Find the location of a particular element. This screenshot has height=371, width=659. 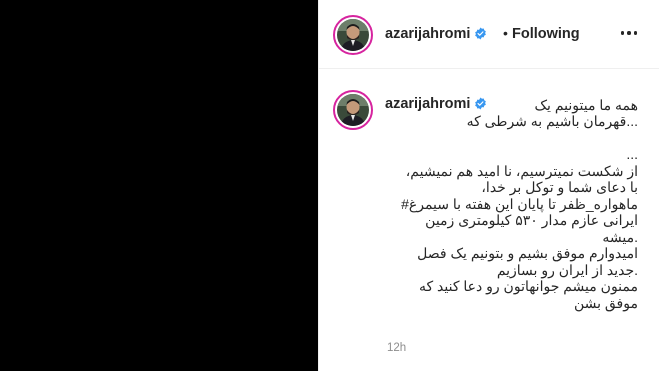

caption-line: .جدید از ایران رو بسازیم is located at coordinates (567, 269).